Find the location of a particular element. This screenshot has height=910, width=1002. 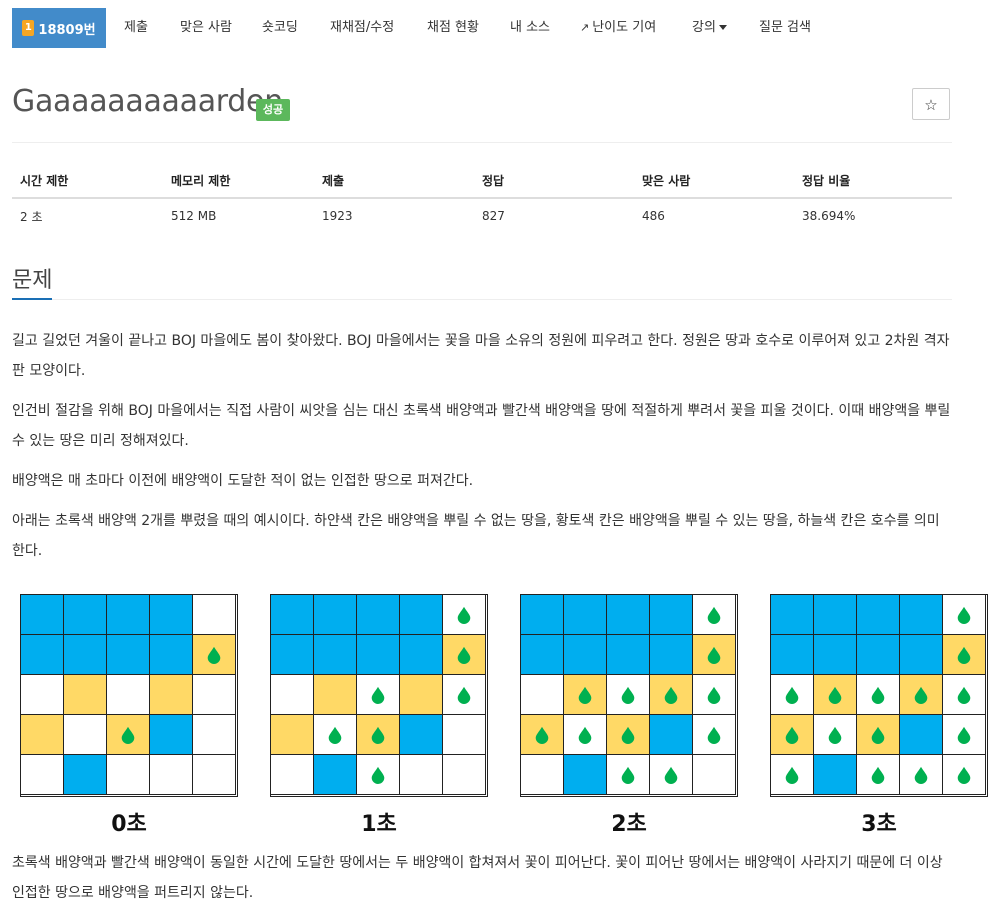

nav-short-coding: 숏코딩 is located at coordinates (280, 28).